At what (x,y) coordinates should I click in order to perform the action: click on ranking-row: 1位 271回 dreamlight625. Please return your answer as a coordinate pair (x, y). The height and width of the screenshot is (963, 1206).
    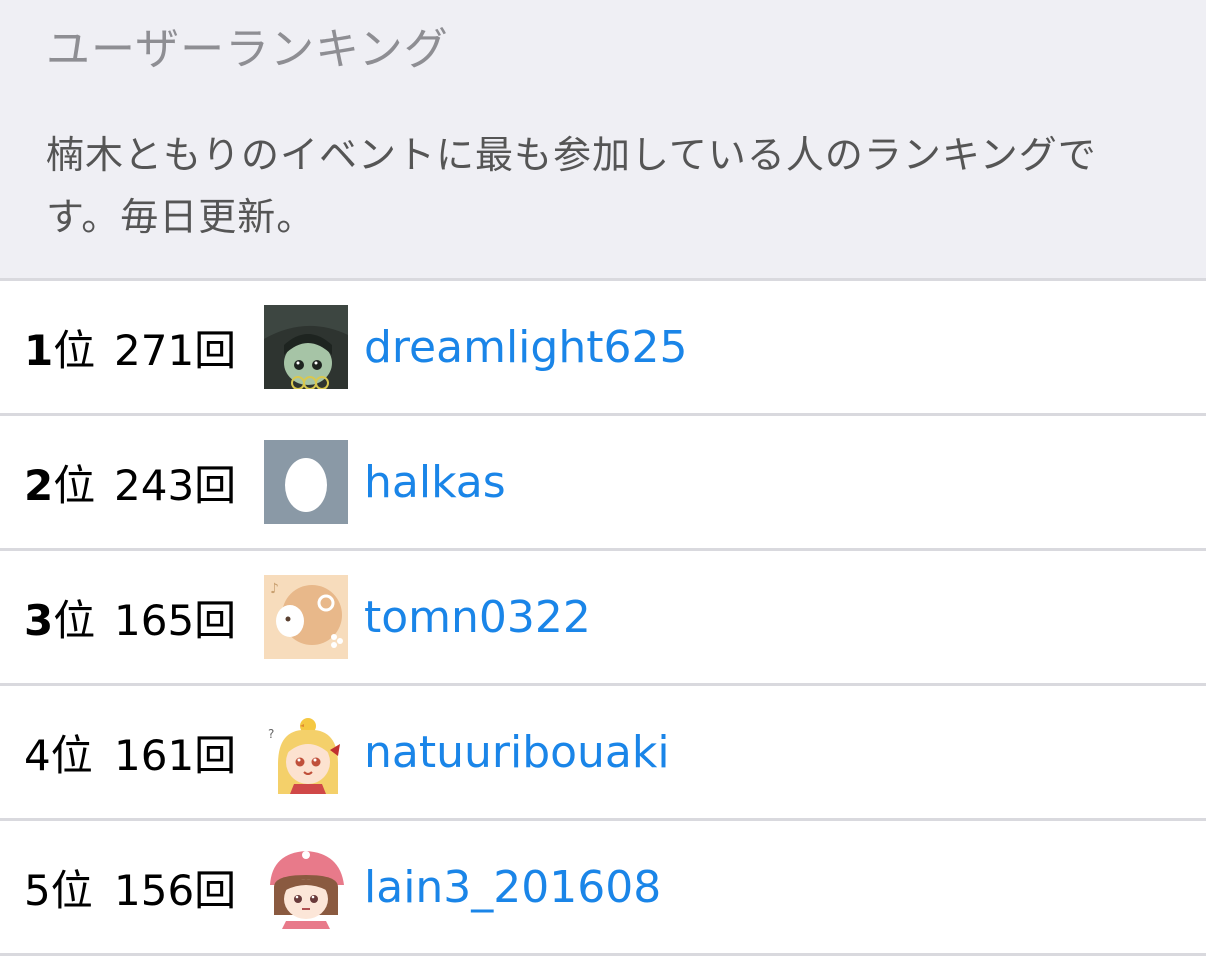
    Looking at the image, I should click on (603, 348).